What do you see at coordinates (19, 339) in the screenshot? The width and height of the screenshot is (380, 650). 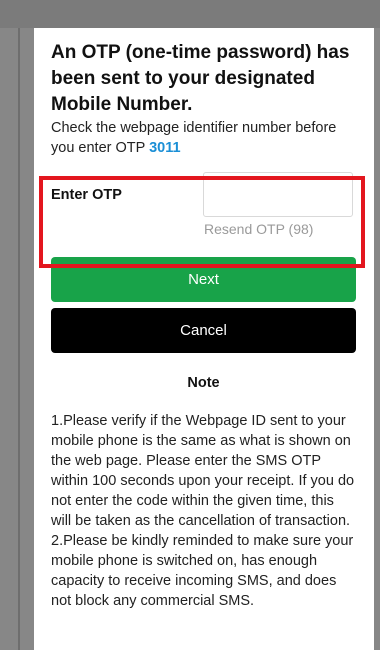 I see `background-edge-left` at bounding box center [19, 339].